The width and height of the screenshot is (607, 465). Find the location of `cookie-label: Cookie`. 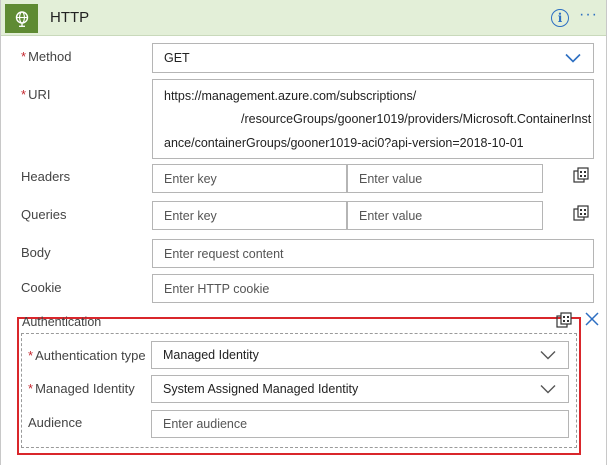

cookie-label: Cookie is located at coordinates (41, 287).